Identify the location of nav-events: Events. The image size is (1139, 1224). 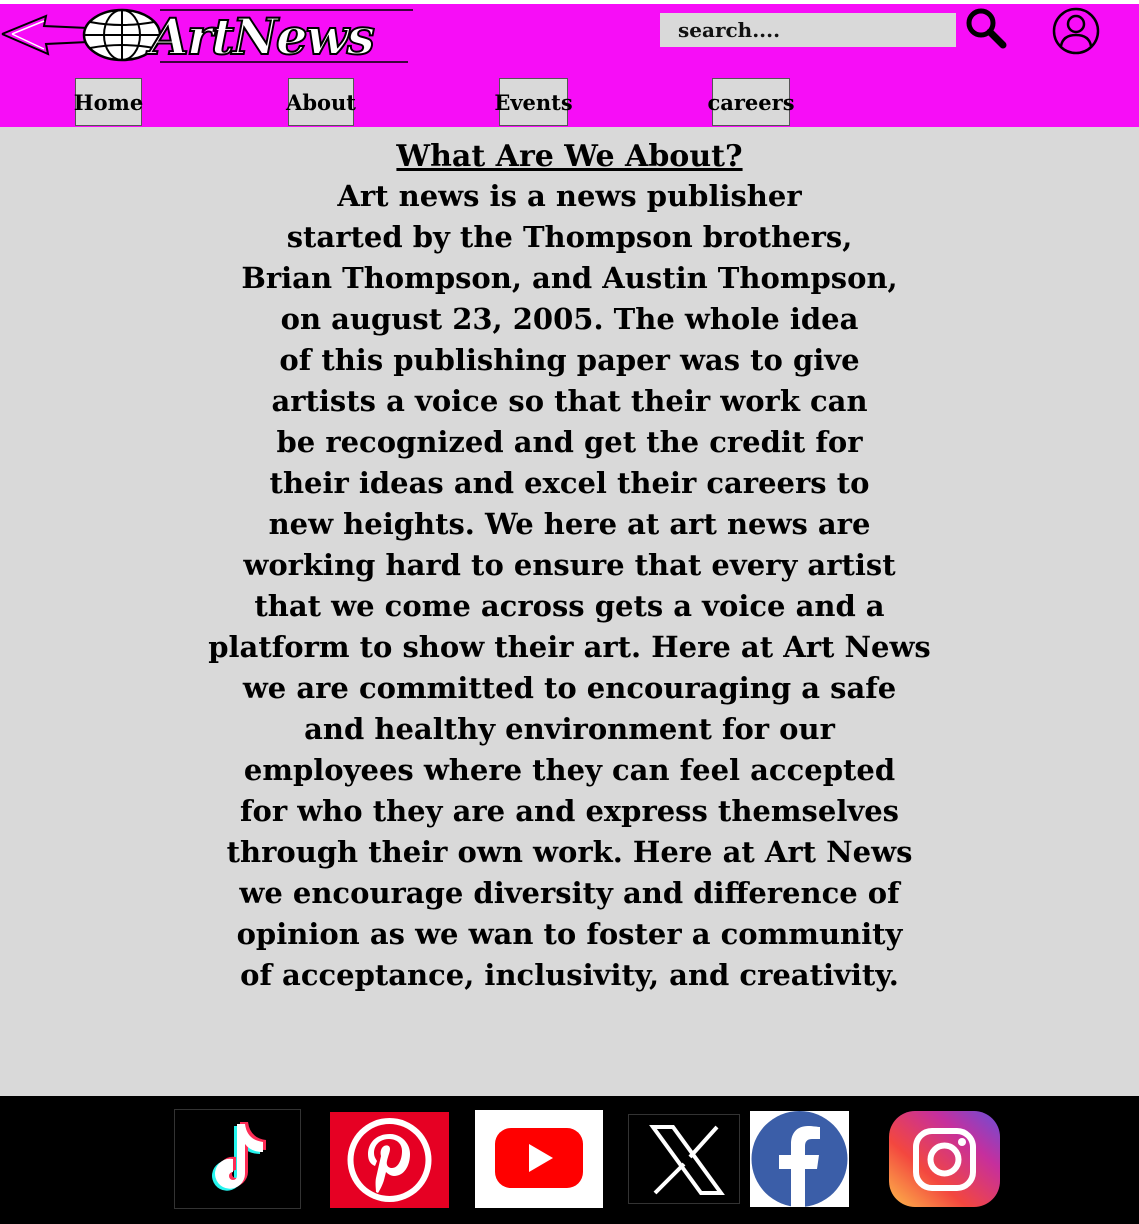
(533, 102).